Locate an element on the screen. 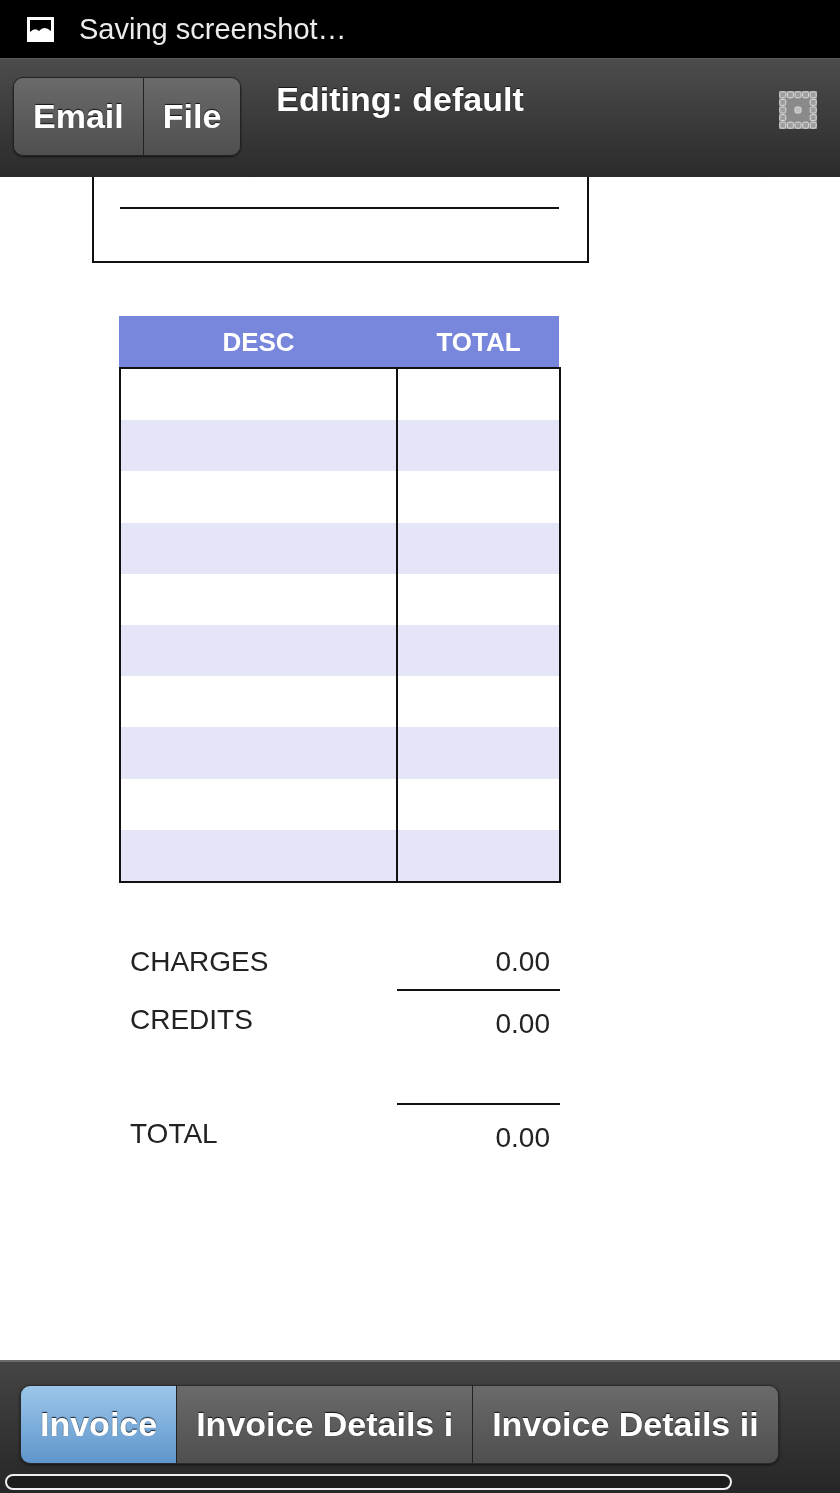 The width and height of the screenshot is (840, 1493). summary-label: CREDITS is located at coordinates (191, 1019).